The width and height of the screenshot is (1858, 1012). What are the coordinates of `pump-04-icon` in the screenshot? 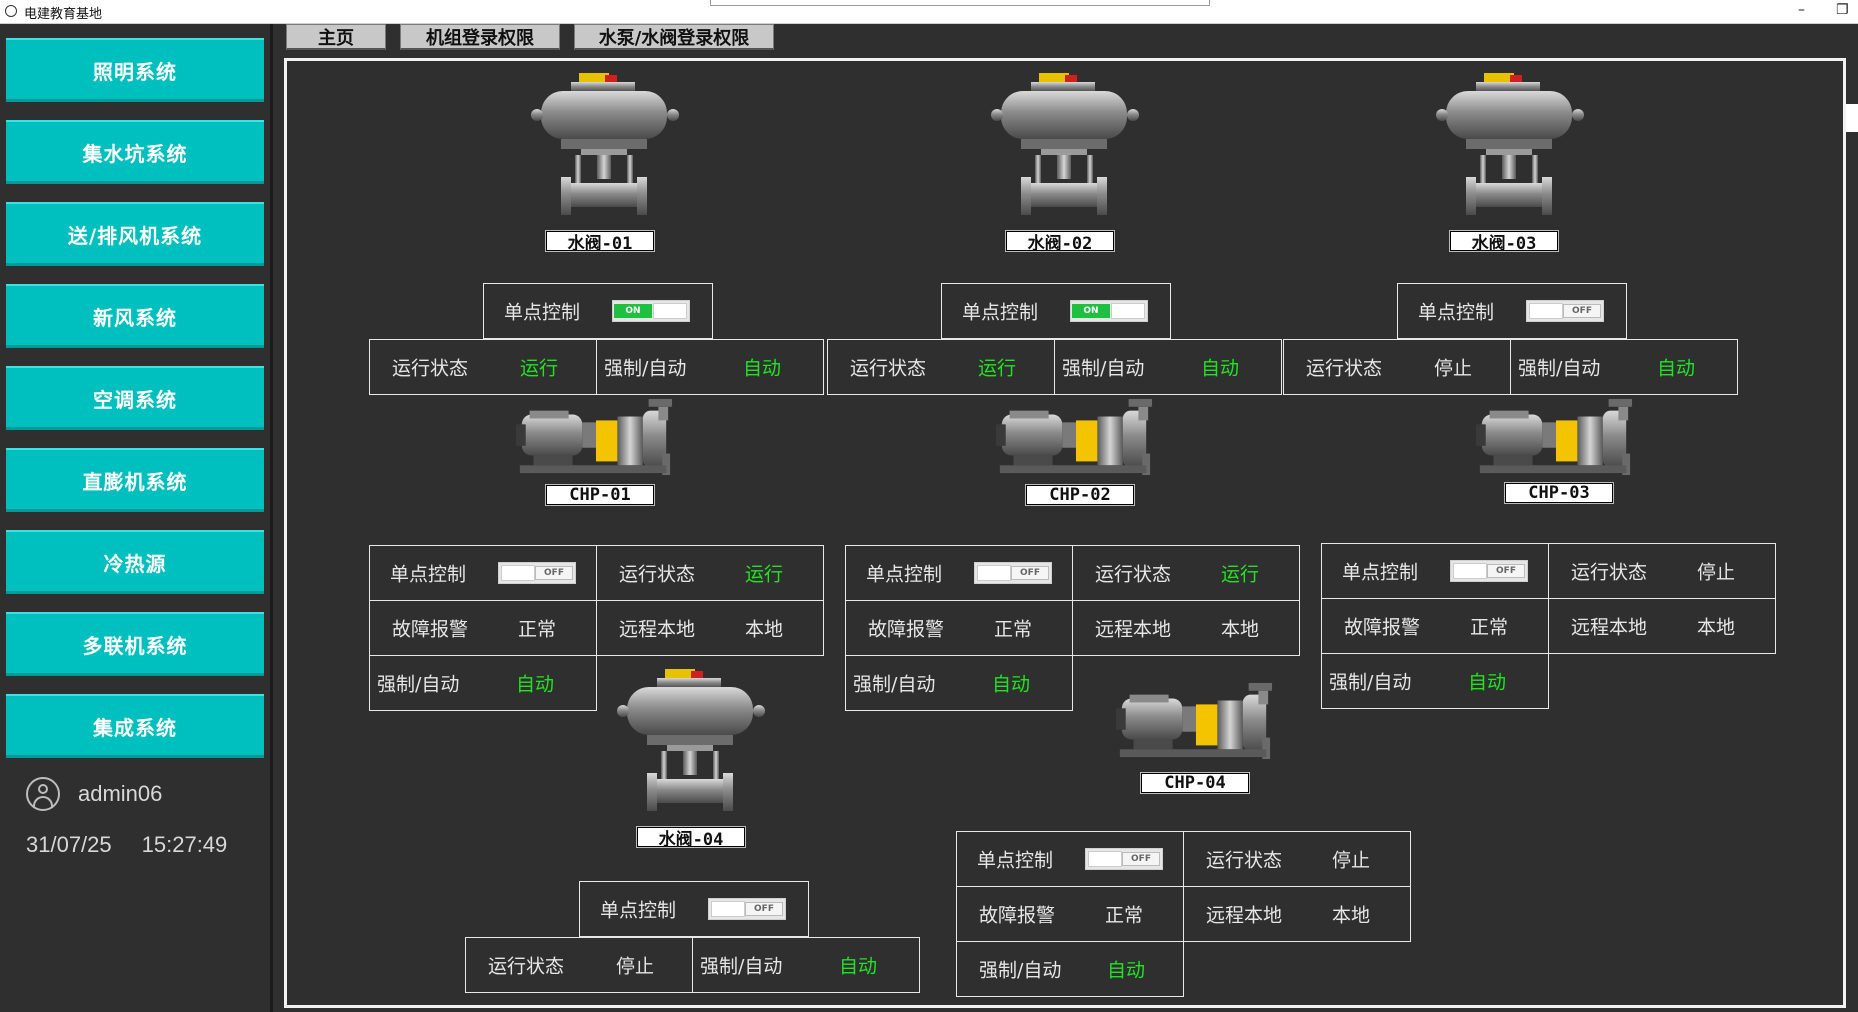 It's located at (1194, 721).